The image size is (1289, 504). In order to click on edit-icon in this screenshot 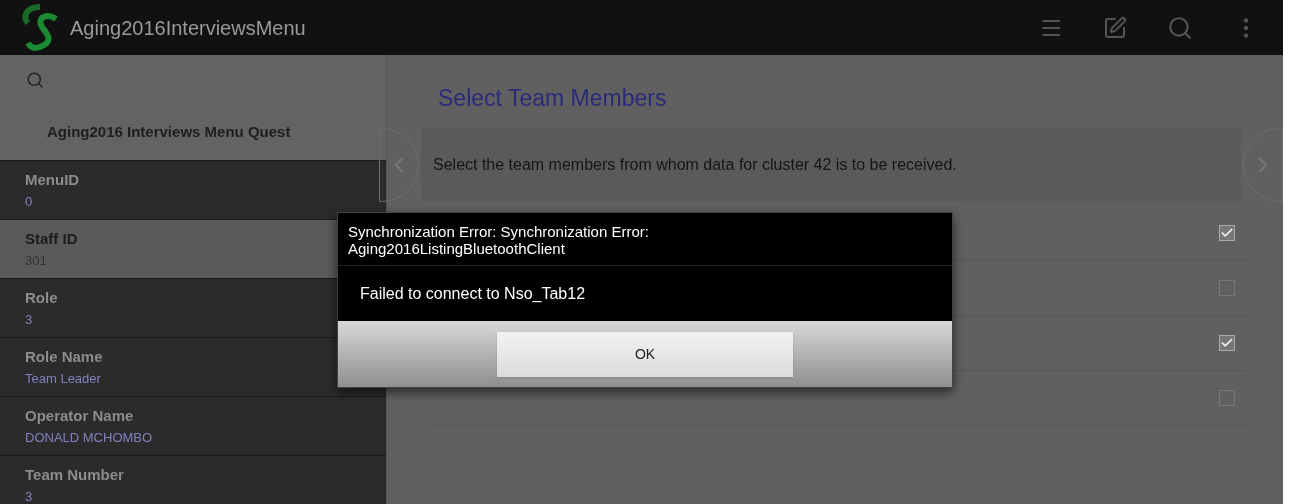, I will do `click(1115, 27)`.